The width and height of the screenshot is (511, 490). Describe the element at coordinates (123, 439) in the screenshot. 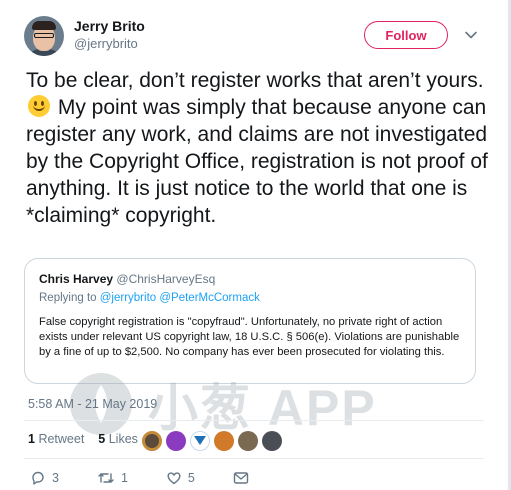

I see `likes-label: Likes` at that location.